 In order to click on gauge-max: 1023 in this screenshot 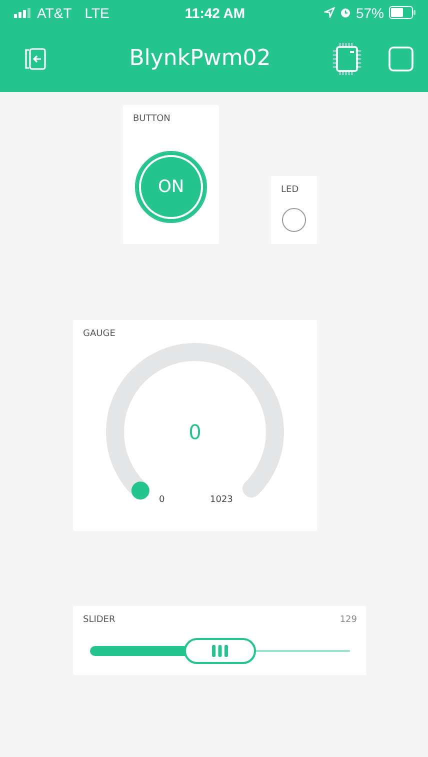, I will do `click(221, 500)`.